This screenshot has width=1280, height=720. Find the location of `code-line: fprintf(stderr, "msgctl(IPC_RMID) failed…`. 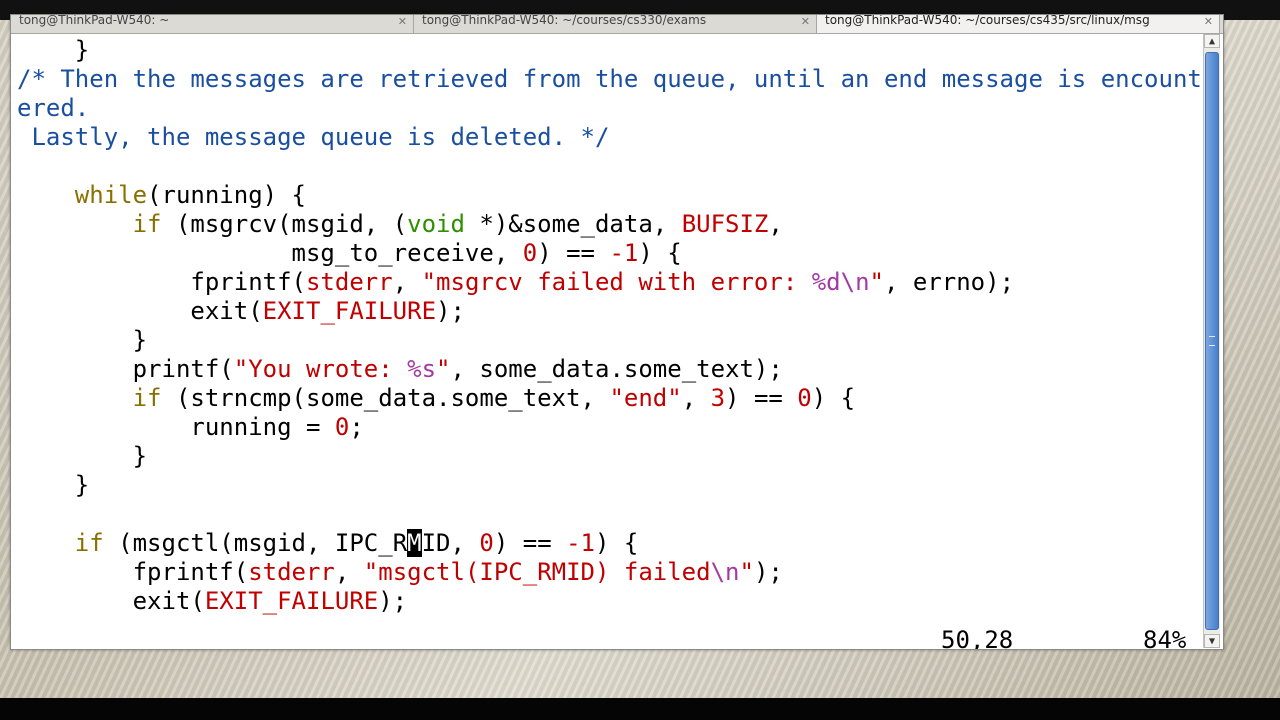

code-line: fprintf(stderr, "msgctl(IPC_RMID) failed… is located at coordinates (400, 572).